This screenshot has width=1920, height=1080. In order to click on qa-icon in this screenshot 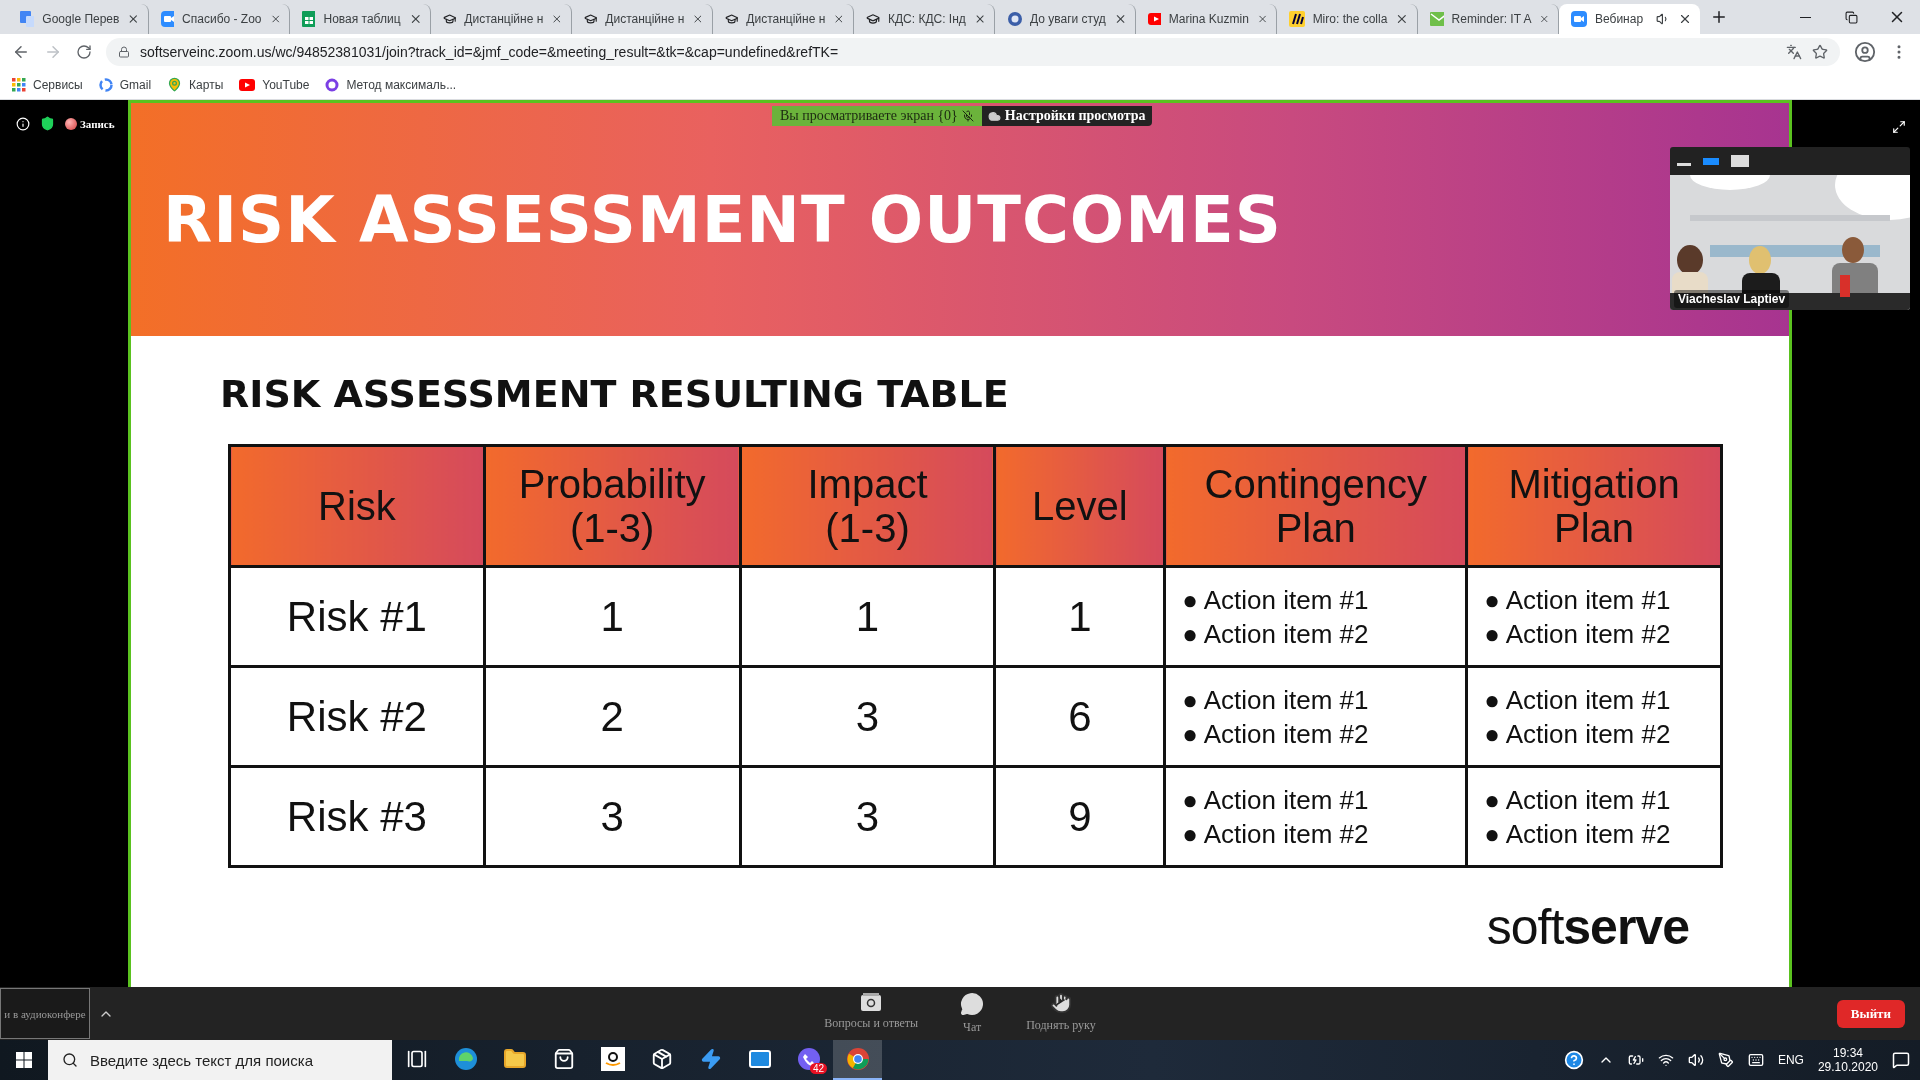, I will do `click(871, 1002)`.